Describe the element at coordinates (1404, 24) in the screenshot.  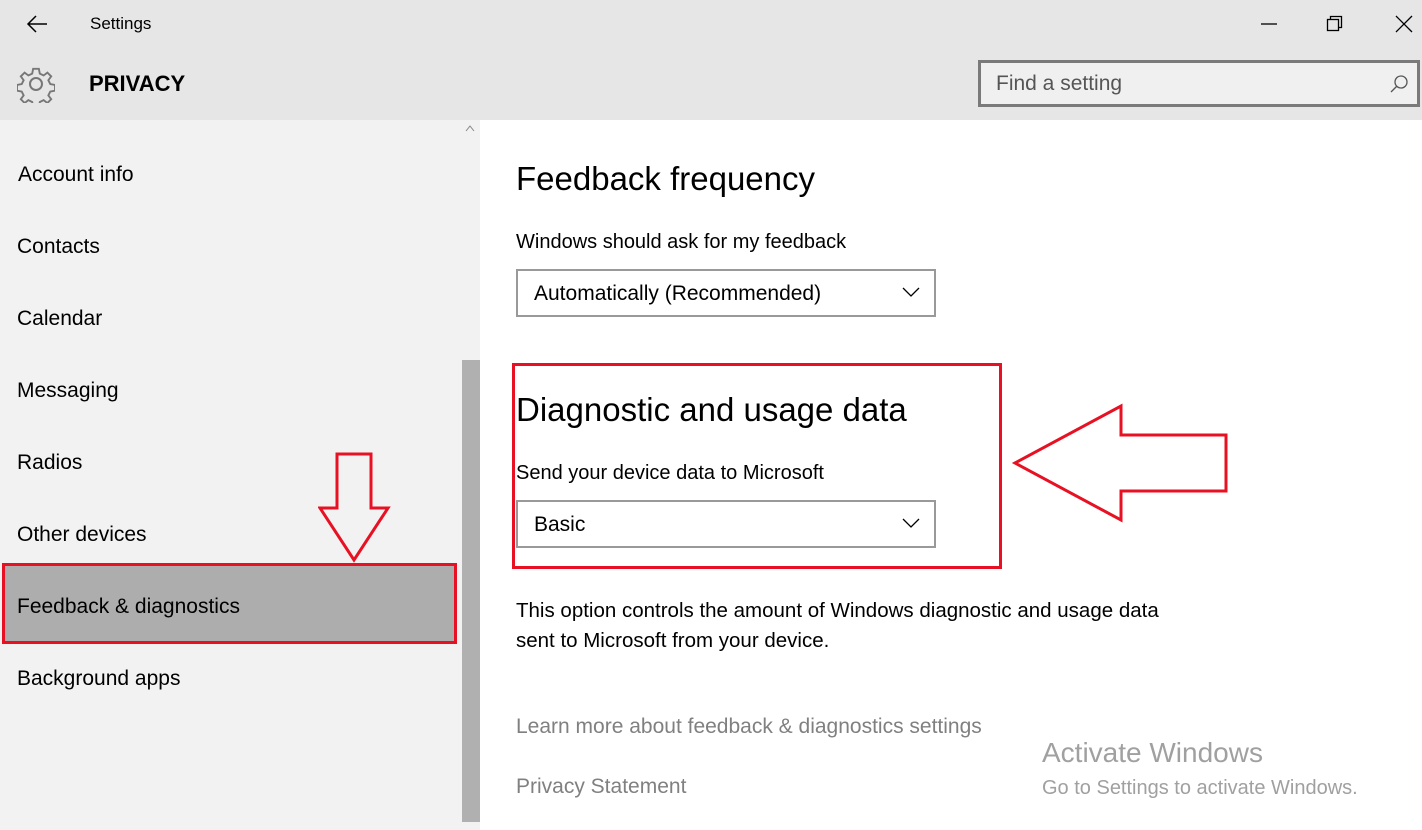
I see `close-icon` at that location.